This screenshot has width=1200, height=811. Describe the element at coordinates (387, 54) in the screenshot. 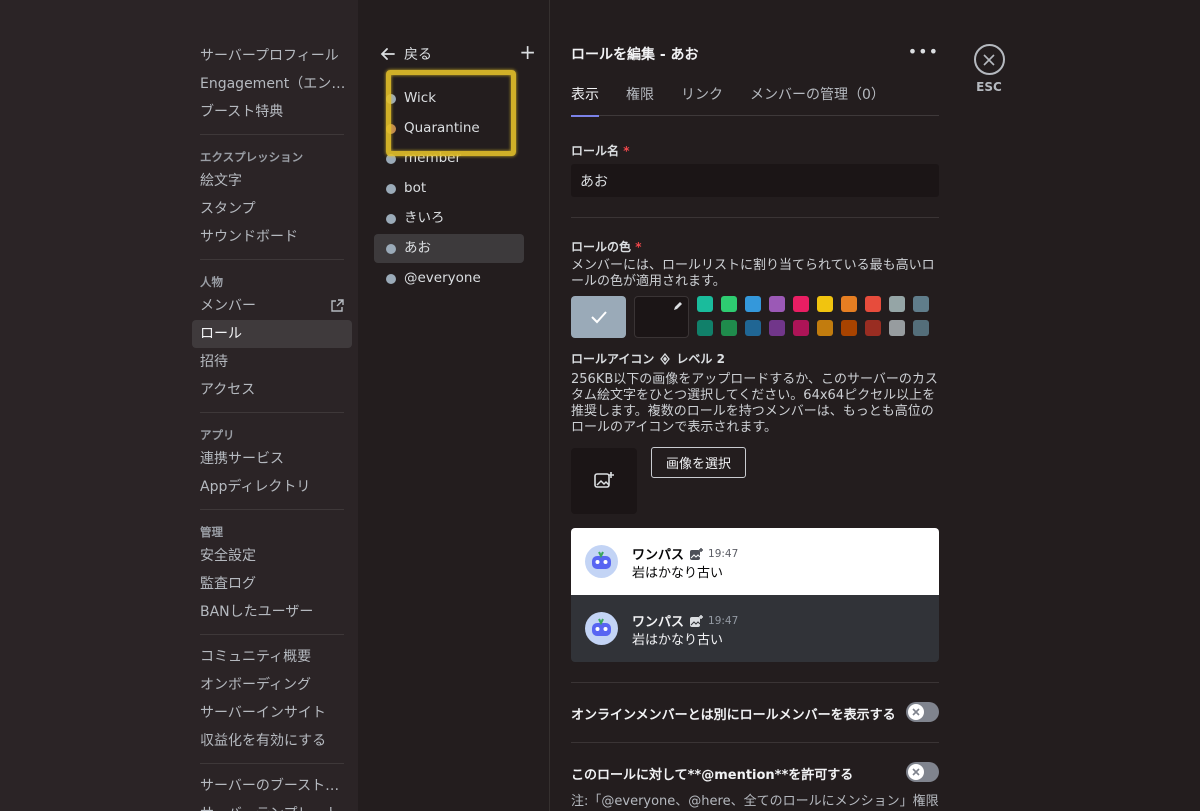

I see `arrow-left-icon` at that location.